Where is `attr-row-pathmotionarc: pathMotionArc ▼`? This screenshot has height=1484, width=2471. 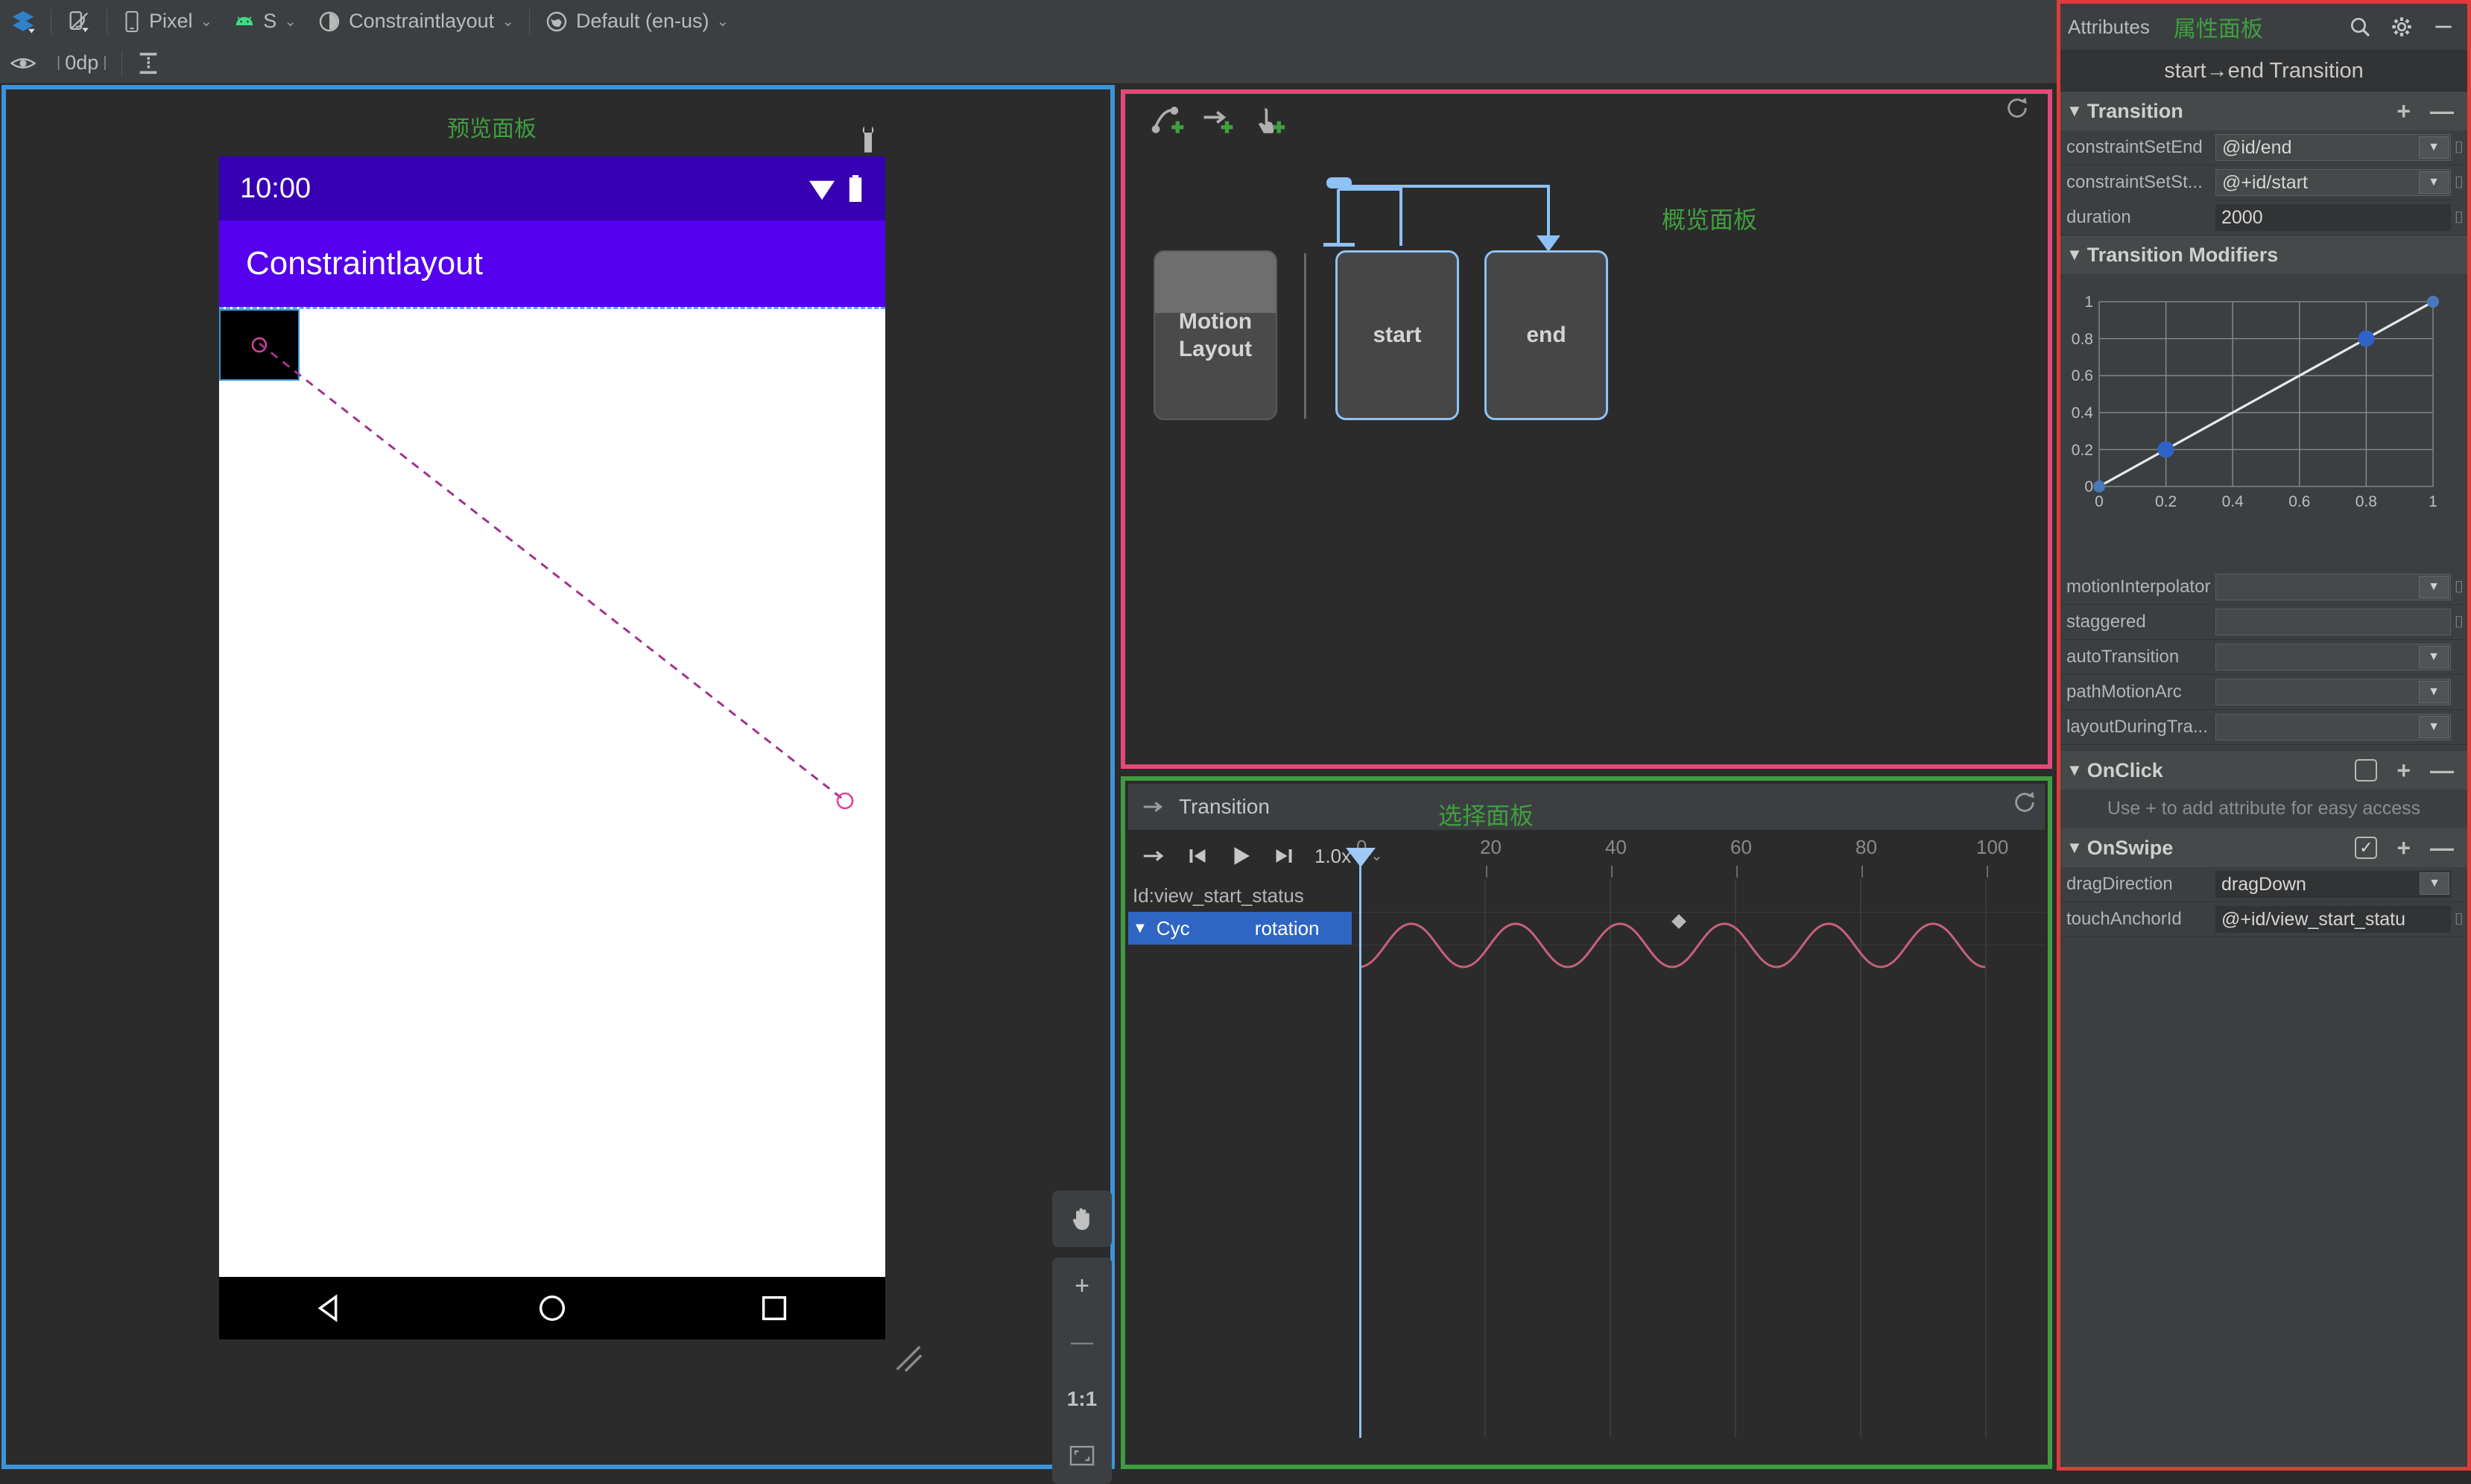 attr-row-pathmotionarc: pathMotionArc ▼ is located at coordinates (2263, 693).